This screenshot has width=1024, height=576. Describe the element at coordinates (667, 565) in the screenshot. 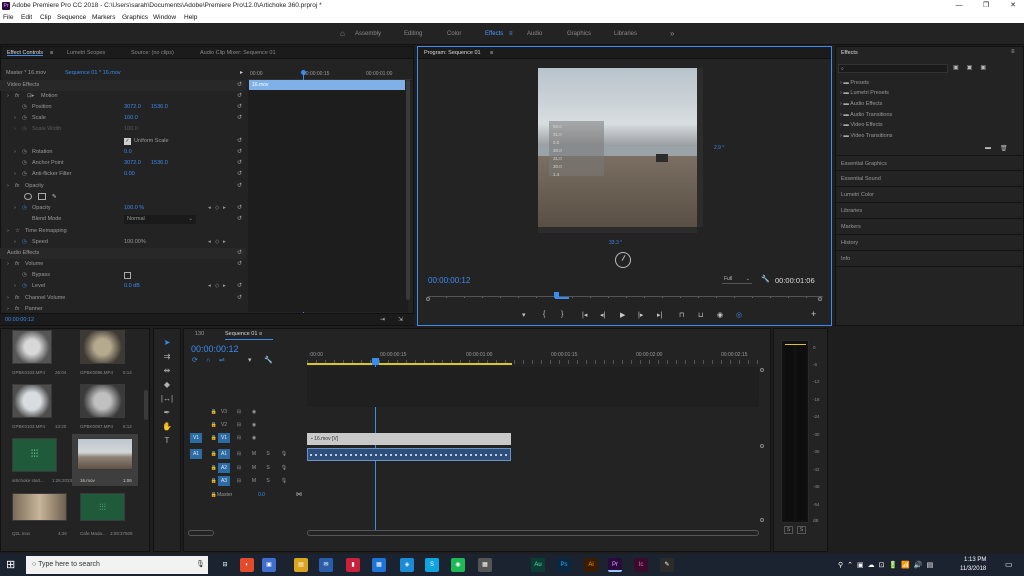

I see `taskbar-app-icon: ✎` at that location.